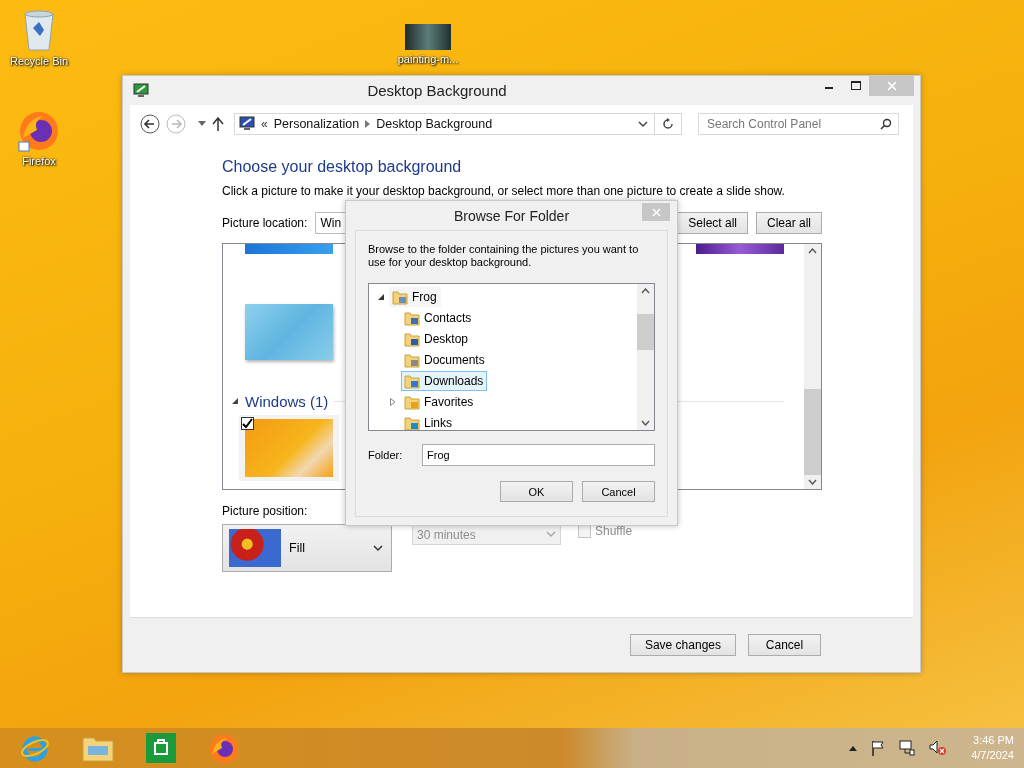  I want to click on tree-item: Frog, so click(415, 296).